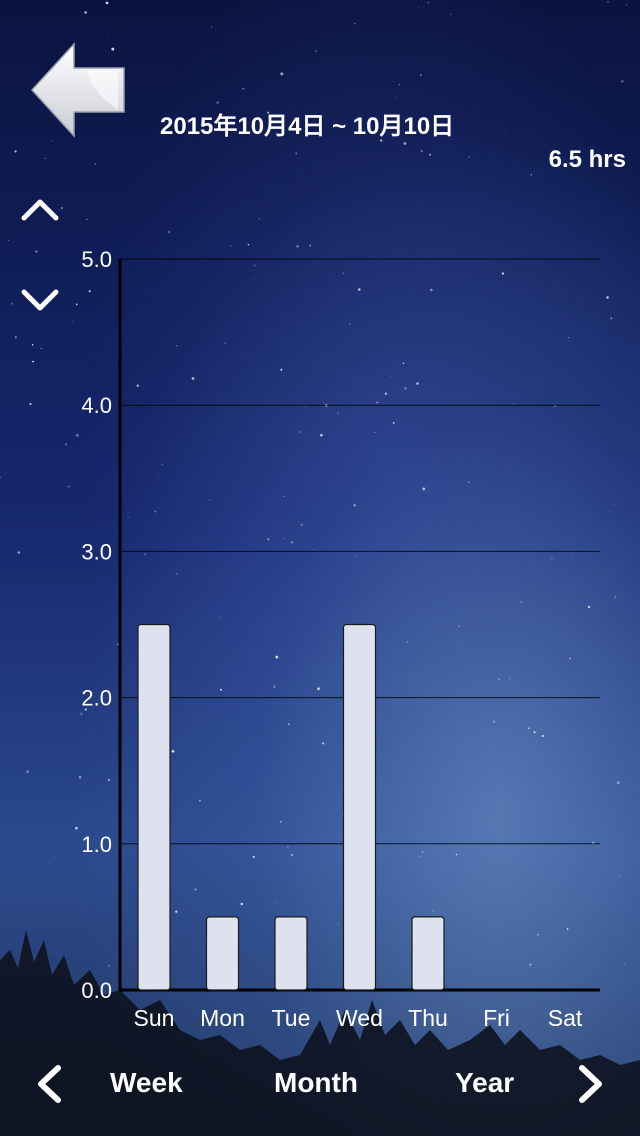 This screenshot has height=1136, width=640. I want to click on y-tick-label: 3.0, so click(96, 551).